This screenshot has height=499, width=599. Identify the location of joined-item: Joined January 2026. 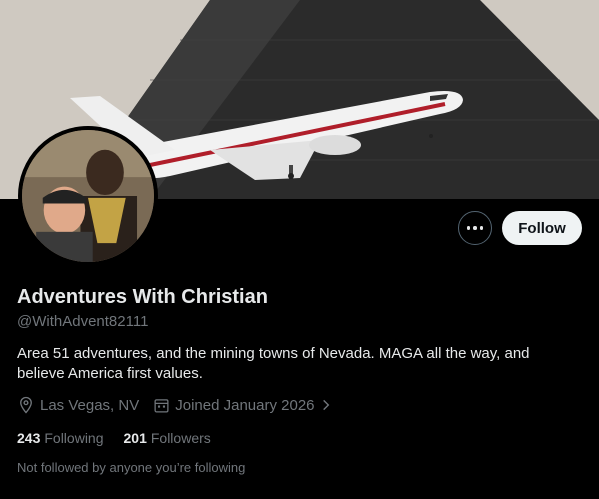
(242, 405).